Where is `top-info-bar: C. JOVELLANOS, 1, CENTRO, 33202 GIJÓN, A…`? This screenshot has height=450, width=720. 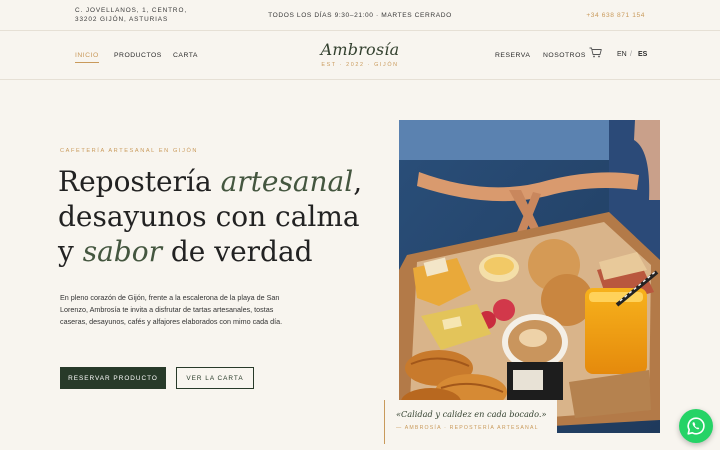
top-info-bar: C. JOVELLANOS, 1, CENTRO, 33202 GIJÓN, A… is located at coordinates (360, 15).